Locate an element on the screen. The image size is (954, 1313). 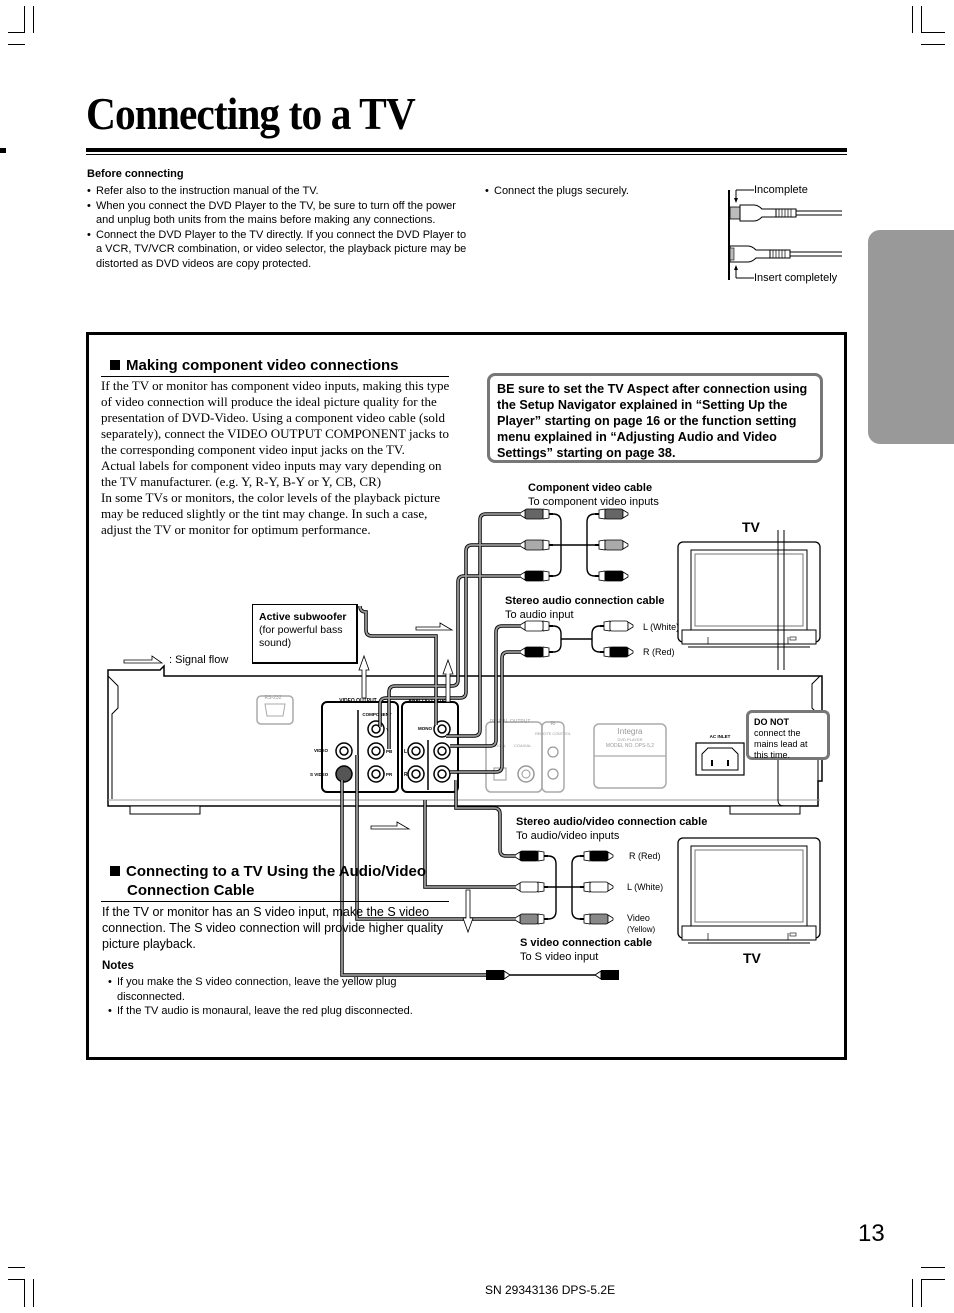
signal-flow-legend-arrow is located at coordinates (143, 659).